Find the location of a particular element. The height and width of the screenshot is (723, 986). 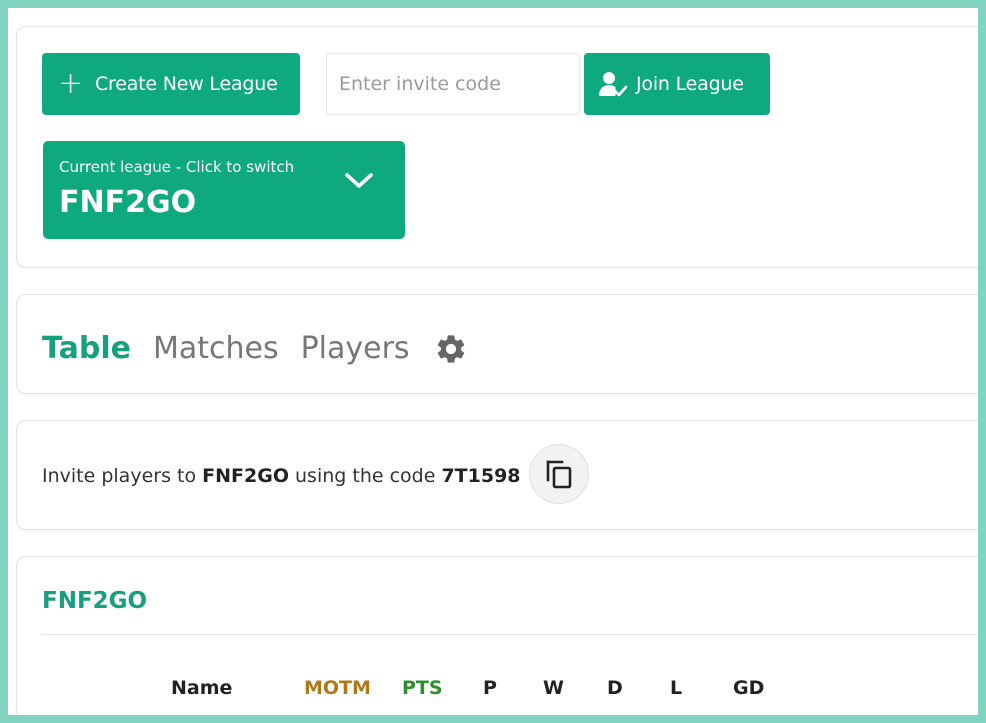

invite-code-input is located at coordinates (453, 84).